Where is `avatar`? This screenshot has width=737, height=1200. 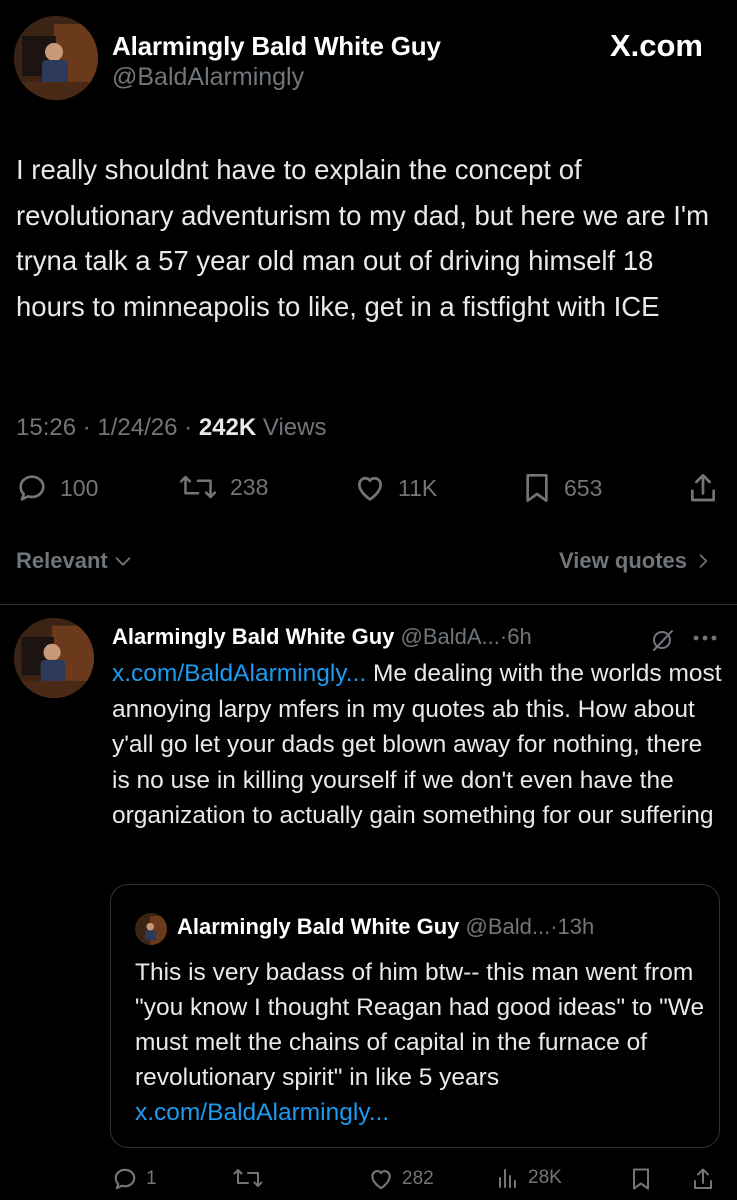
avatar is located at coordinates (56, 58).